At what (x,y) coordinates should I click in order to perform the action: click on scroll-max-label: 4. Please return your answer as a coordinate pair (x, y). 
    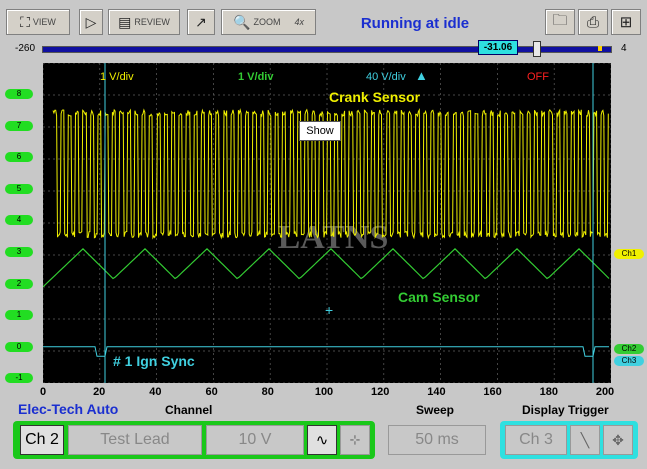
    Looking at the image, I should click on (624, 48).